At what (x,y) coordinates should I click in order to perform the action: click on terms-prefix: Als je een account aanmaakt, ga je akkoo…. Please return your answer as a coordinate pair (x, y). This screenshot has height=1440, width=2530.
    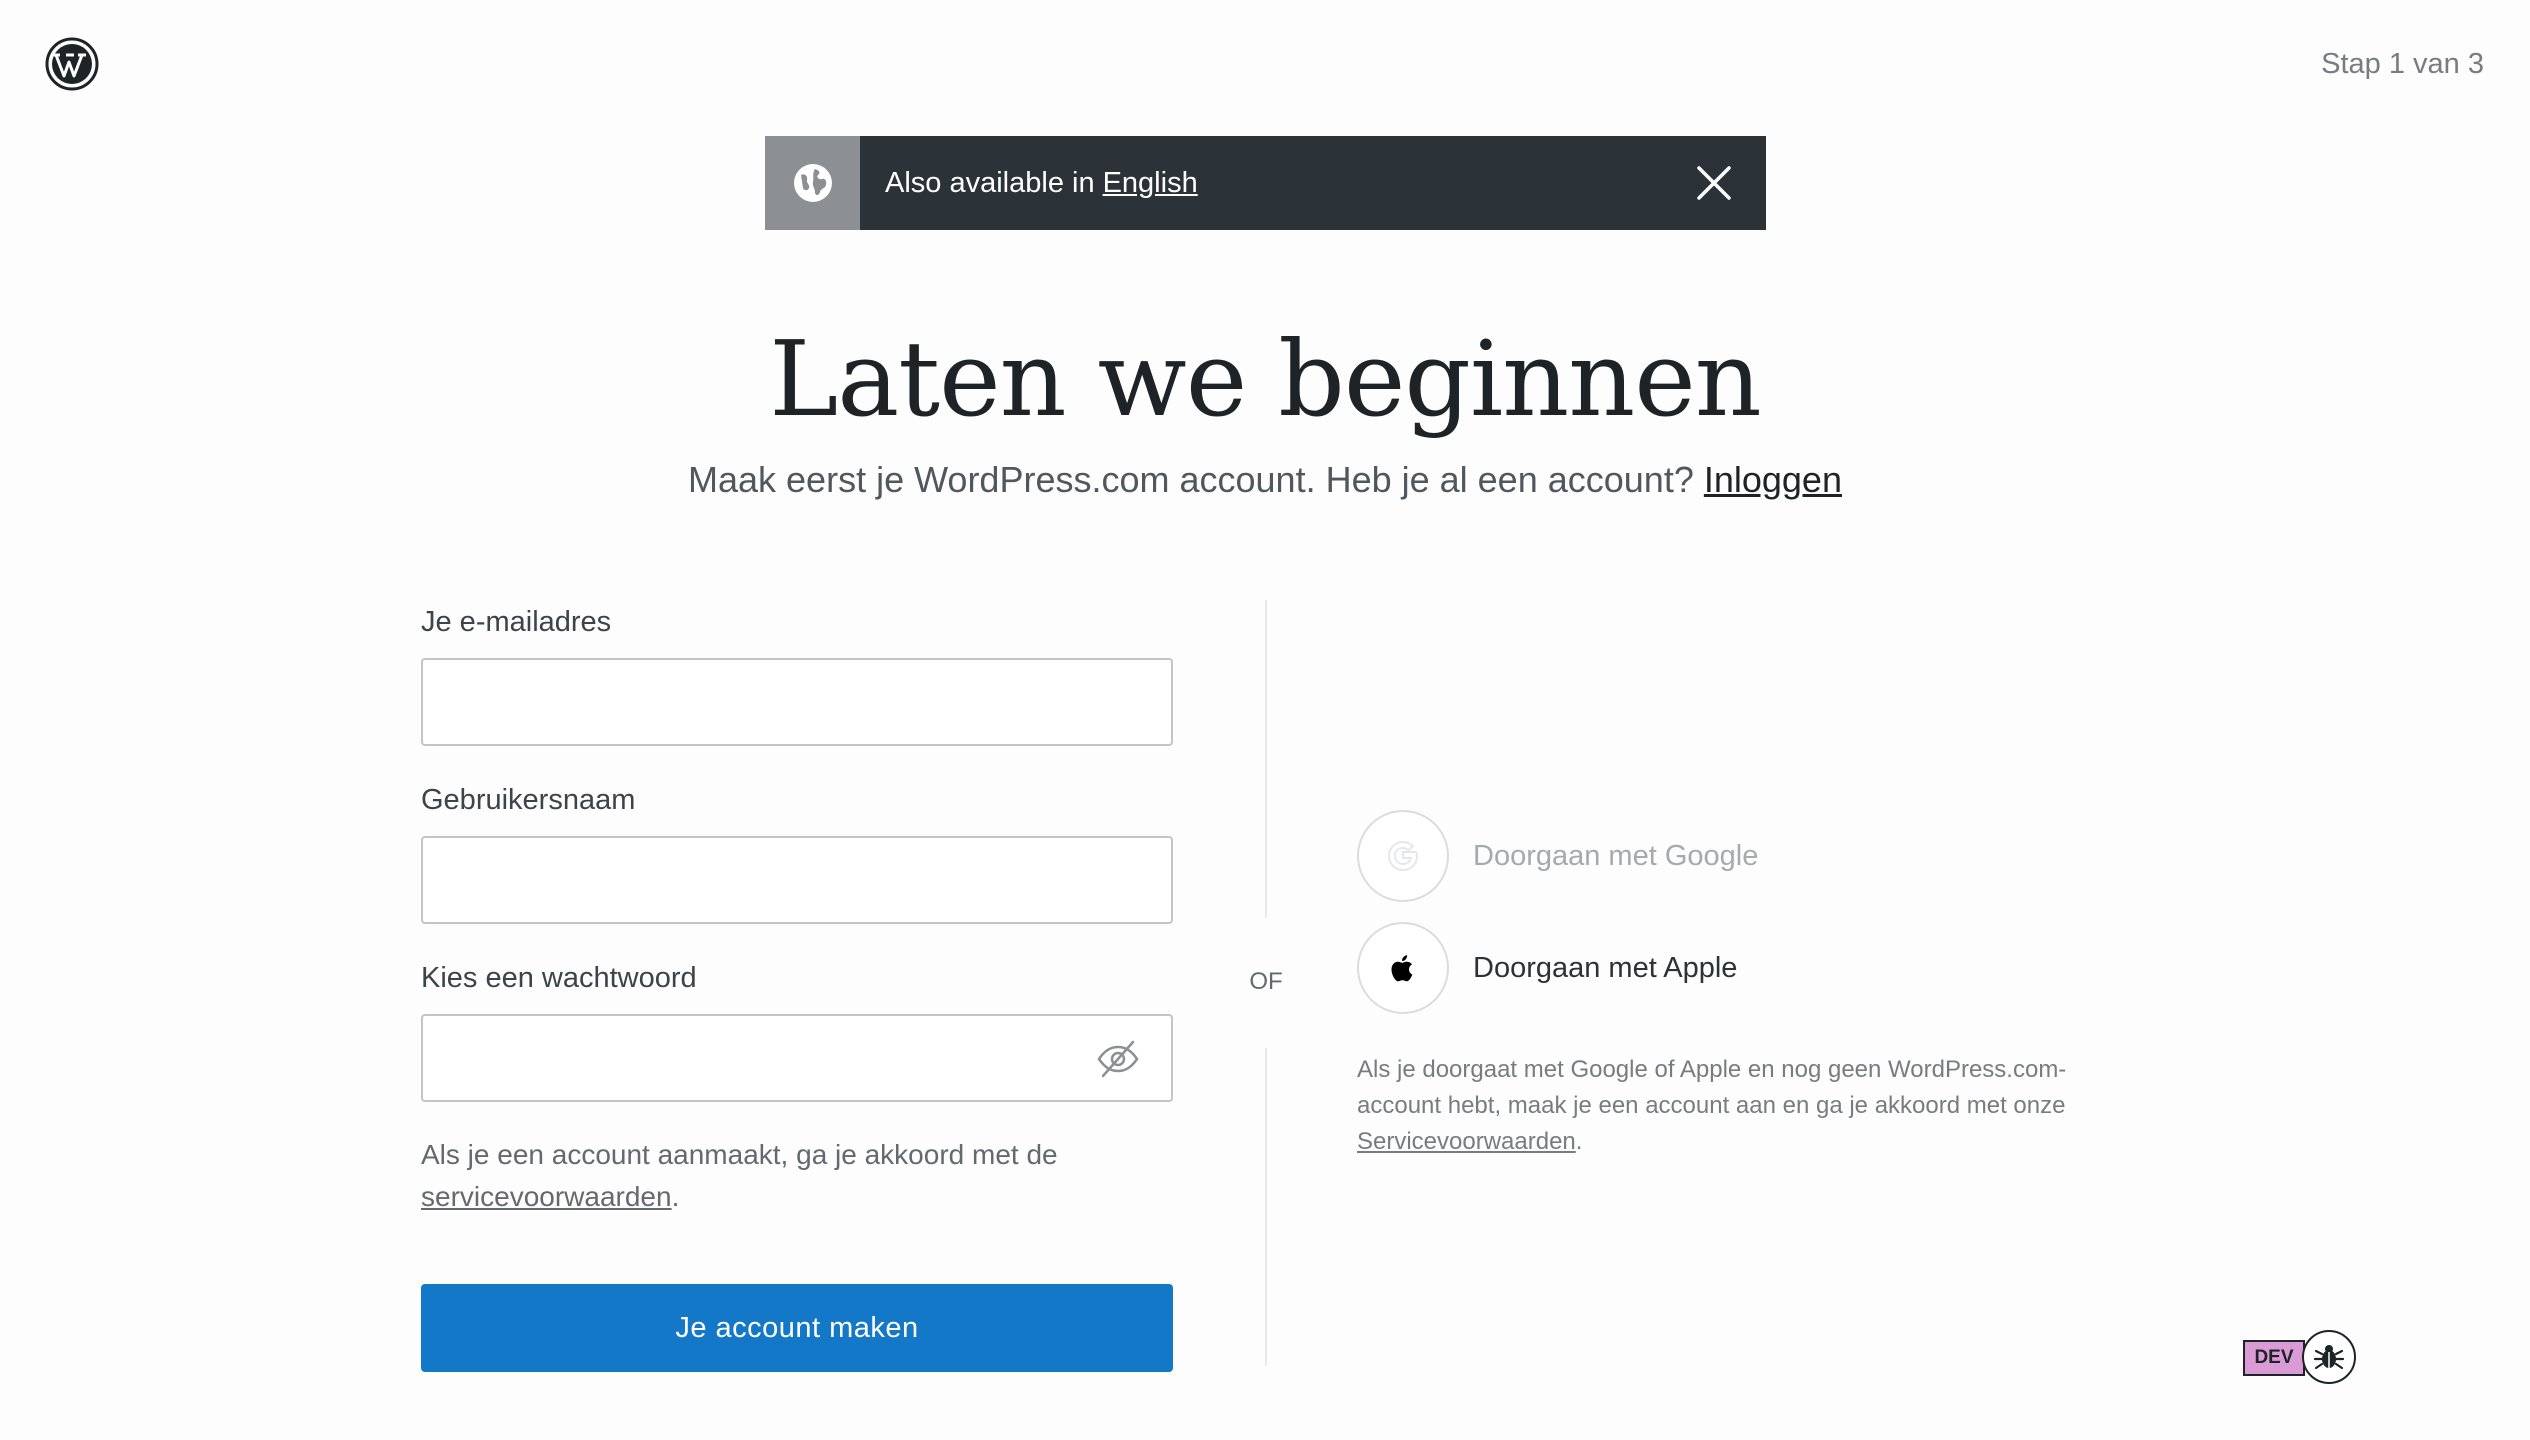
    Looking at the image, I should click on (739, 1154).